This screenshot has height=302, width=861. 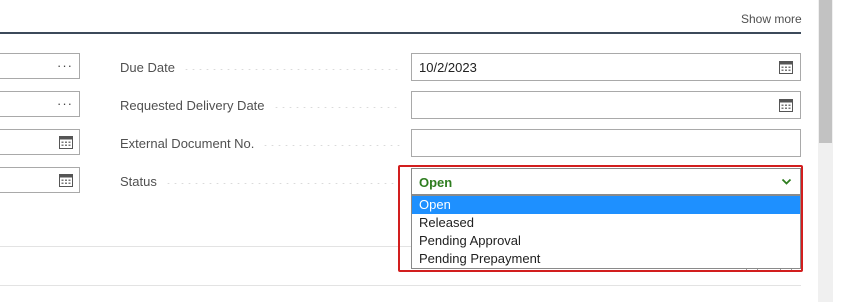 What do you see at coordinates (606, 67) in the screenshot?
I see `due-date-field: 10/2/2023` at bounding box center [606, 67].